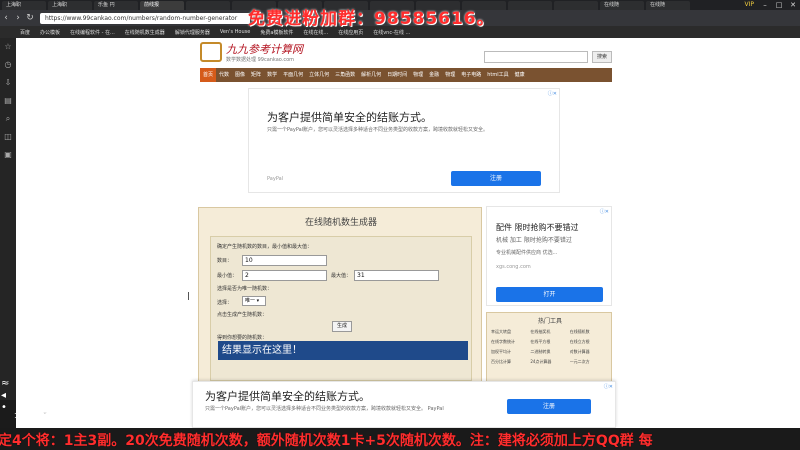 The image size is (800, 450). What do you see at coordinates (589, 342) in the screenshot?
I see `hot-tool-link: 在线立方根` at bounding box center [589, 342].